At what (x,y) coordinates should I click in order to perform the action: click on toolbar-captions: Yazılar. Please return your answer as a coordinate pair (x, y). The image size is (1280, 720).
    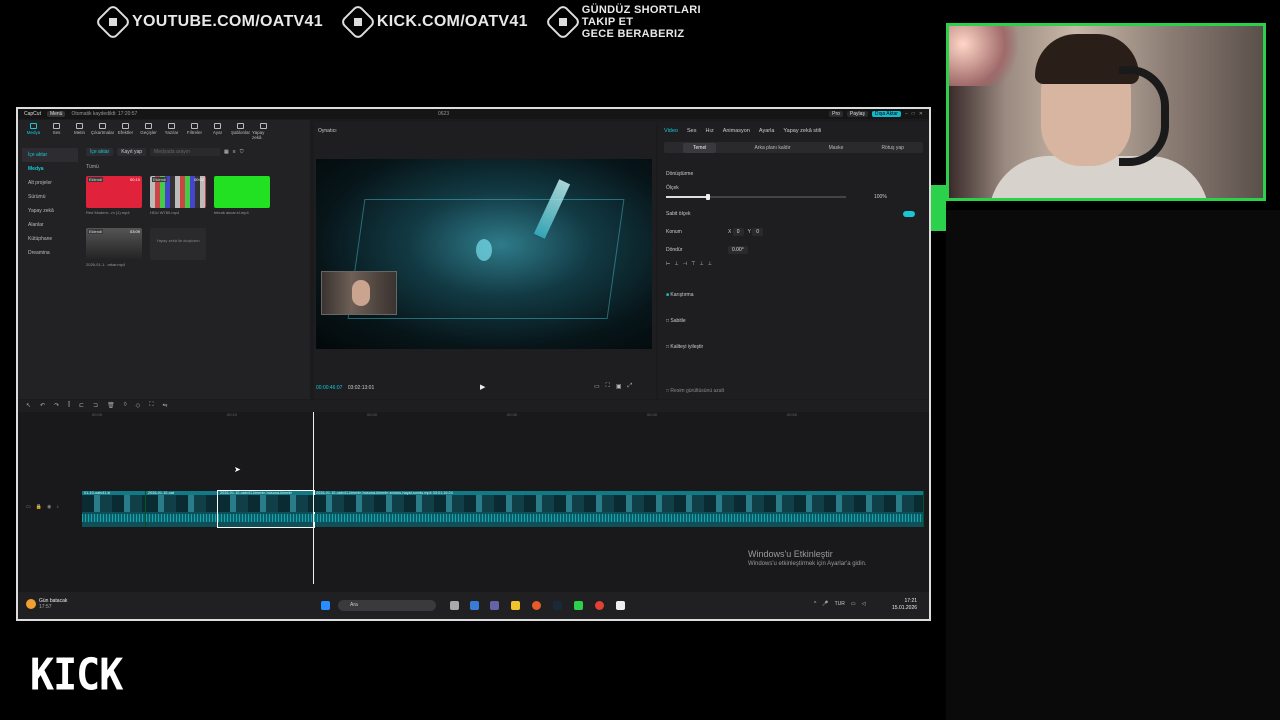
    Looking at the image, I should click on (171, 131).